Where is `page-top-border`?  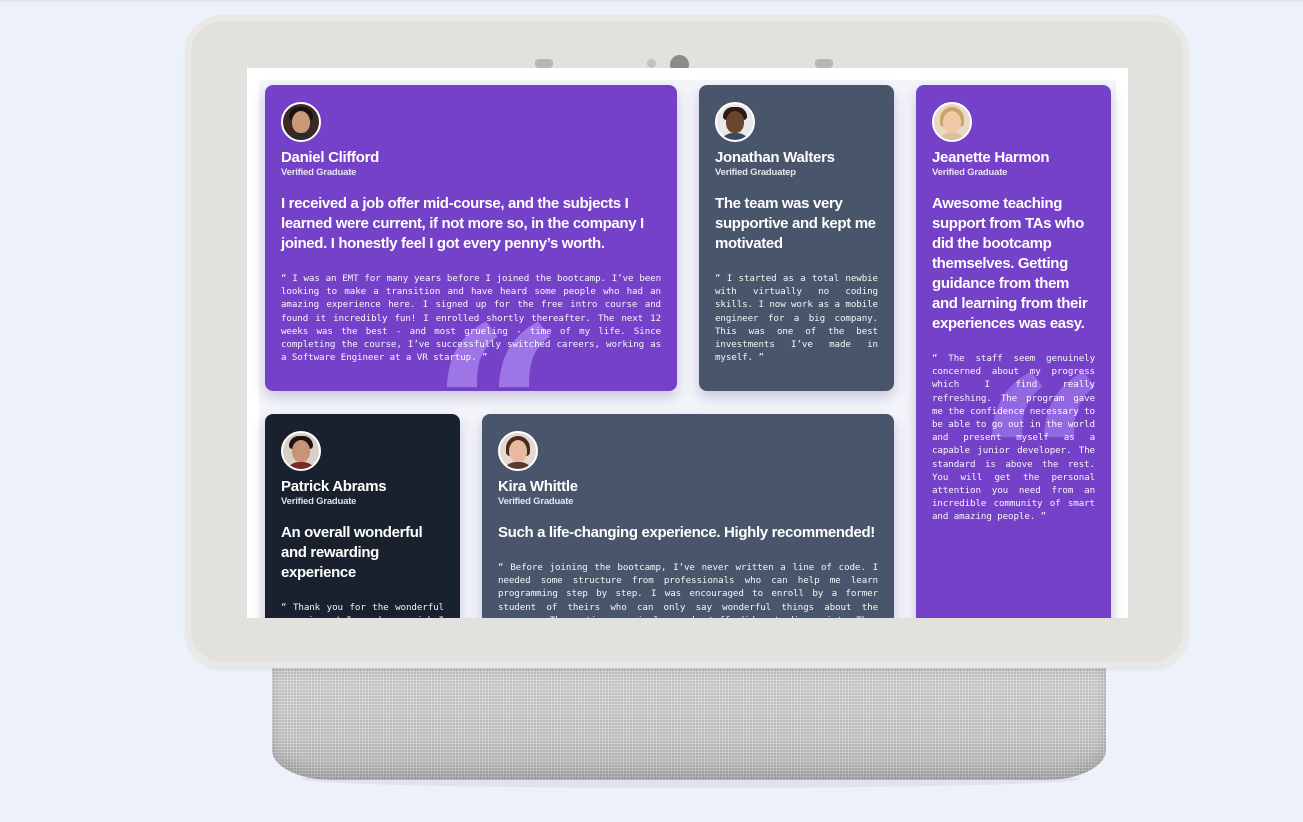 page-top-border is located at coordinates (651, 1).